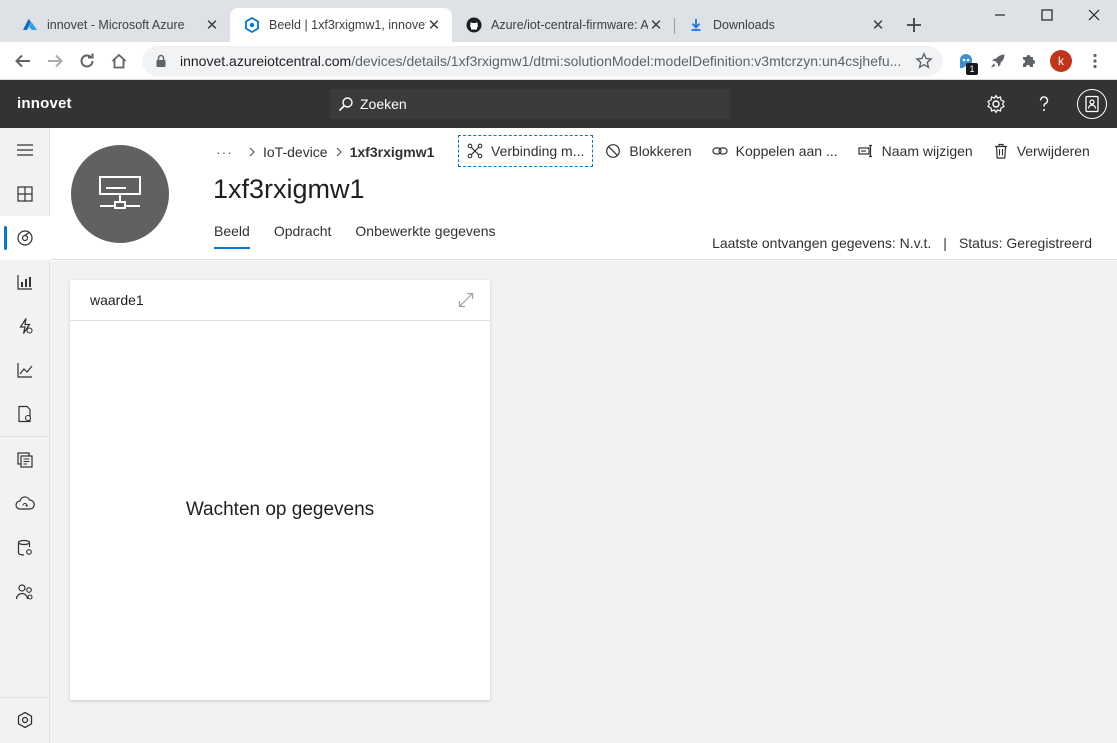 The image size is (1117, 743). I want to click on delete-label: Verwijderen, so click(1053, 151).